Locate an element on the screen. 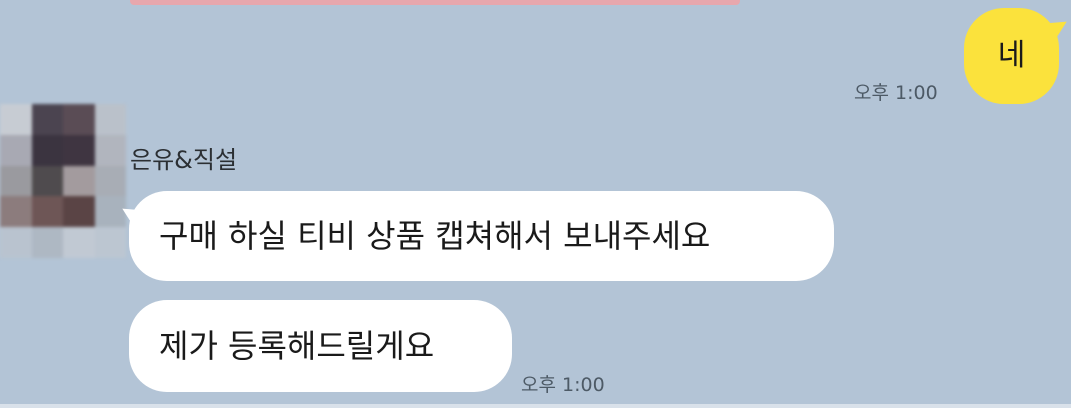 This screenshot has height=408, width=1071. outgoing-message-bubble: 네 is located at coordinates (1011, 56).